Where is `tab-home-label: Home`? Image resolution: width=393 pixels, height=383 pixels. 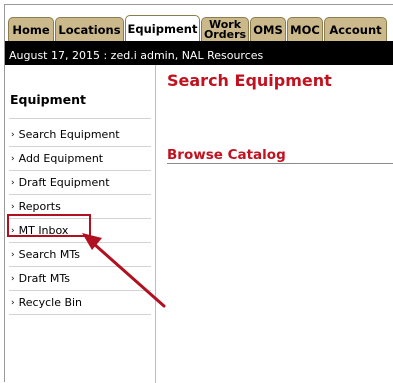 tab-home-label: Home is located at coordinates (31, 29).